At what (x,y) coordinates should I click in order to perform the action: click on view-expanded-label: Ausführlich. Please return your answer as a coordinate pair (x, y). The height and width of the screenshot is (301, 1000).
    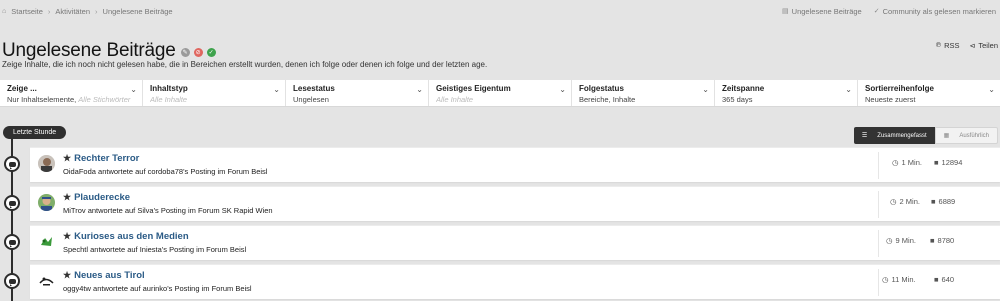
    Looking at the image, I should click on (974, 135).